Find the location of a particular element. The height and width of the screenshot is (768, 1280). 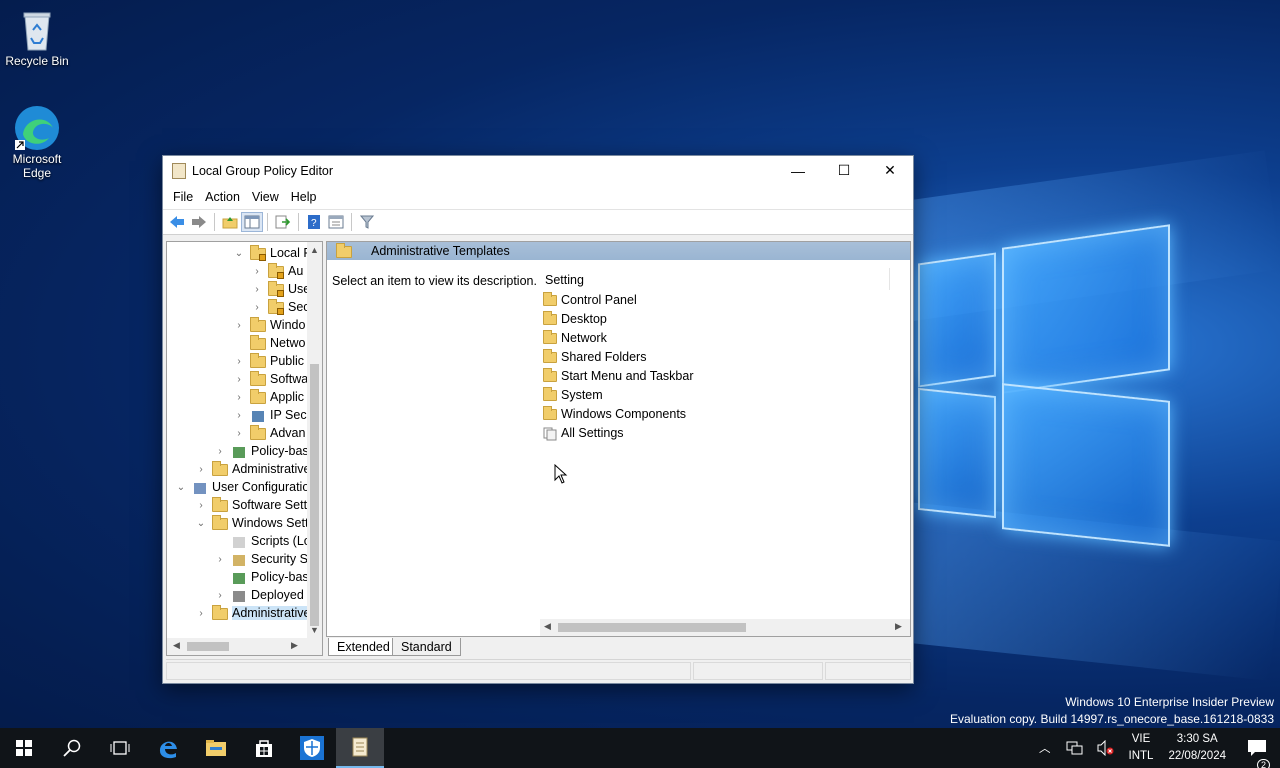

defender-icon is located at coordinates (312, 748).